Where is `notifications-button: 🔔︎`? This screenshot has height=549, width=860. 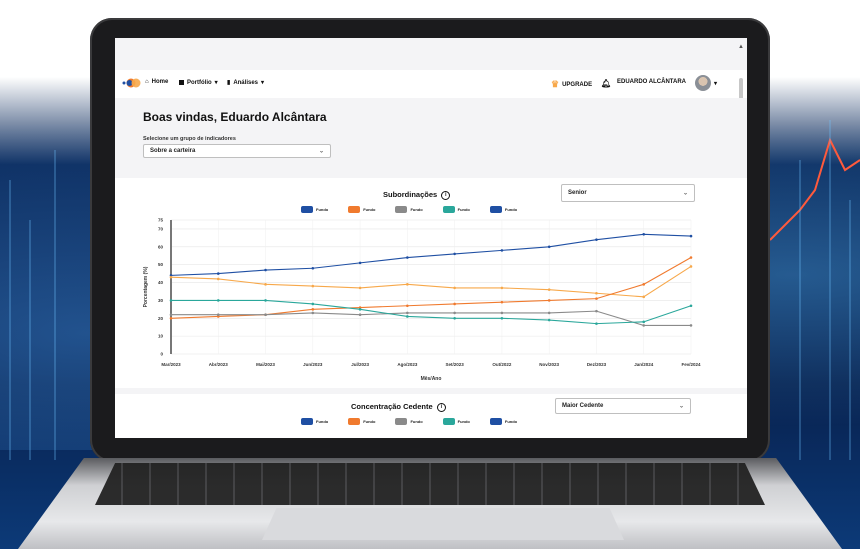
notifications-button: 🔔︎ is located at coordinates (606, 83).